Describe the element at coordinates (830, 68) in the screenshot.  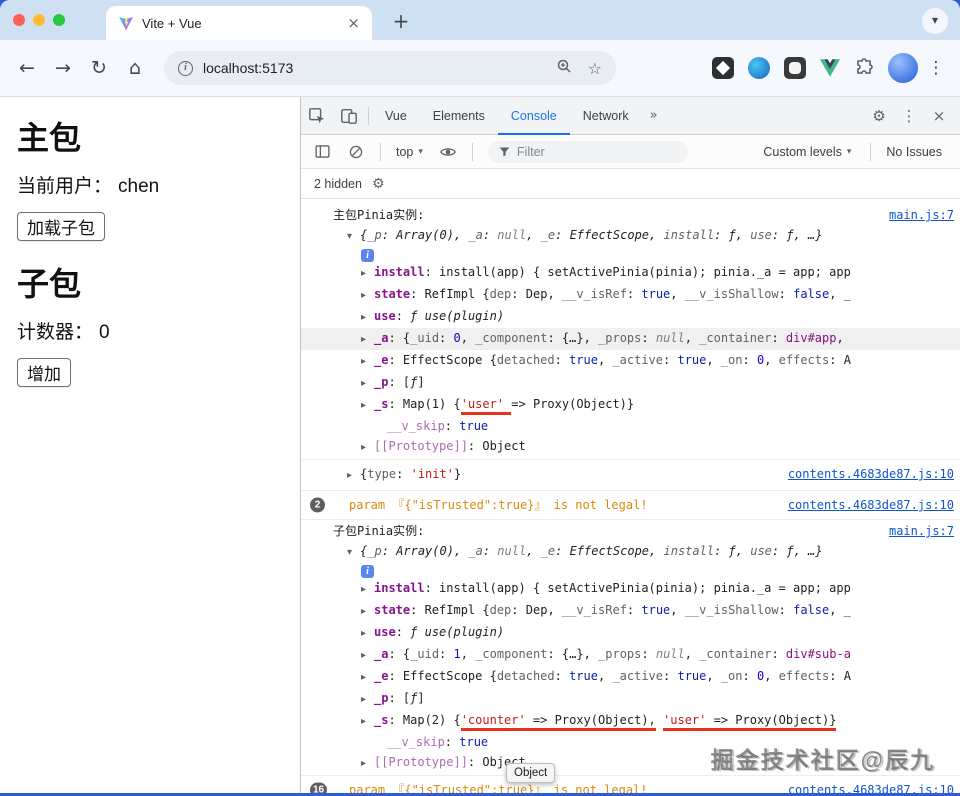
I see `vue-devtools-icon` at that location.